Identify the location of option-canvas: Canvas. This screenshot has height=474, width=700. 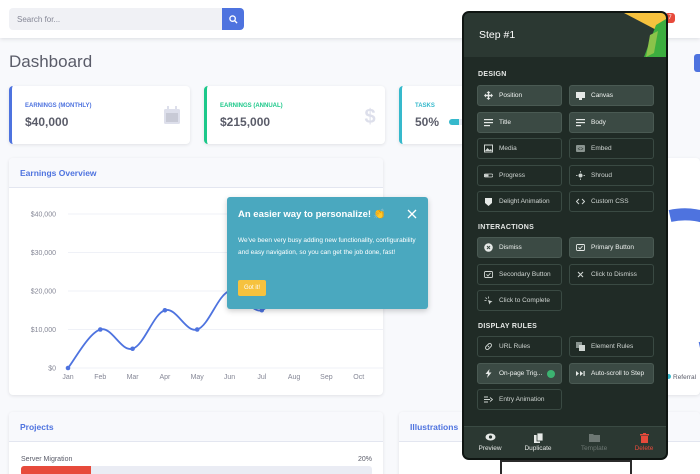
(611, 95).